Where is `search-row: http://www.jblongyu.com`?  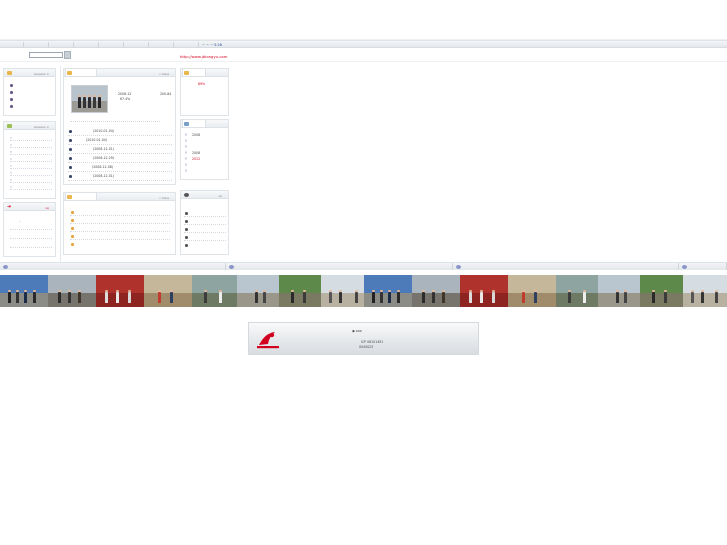
search-row: http://www.jblongyu.com is located at coordinates (363, 56).